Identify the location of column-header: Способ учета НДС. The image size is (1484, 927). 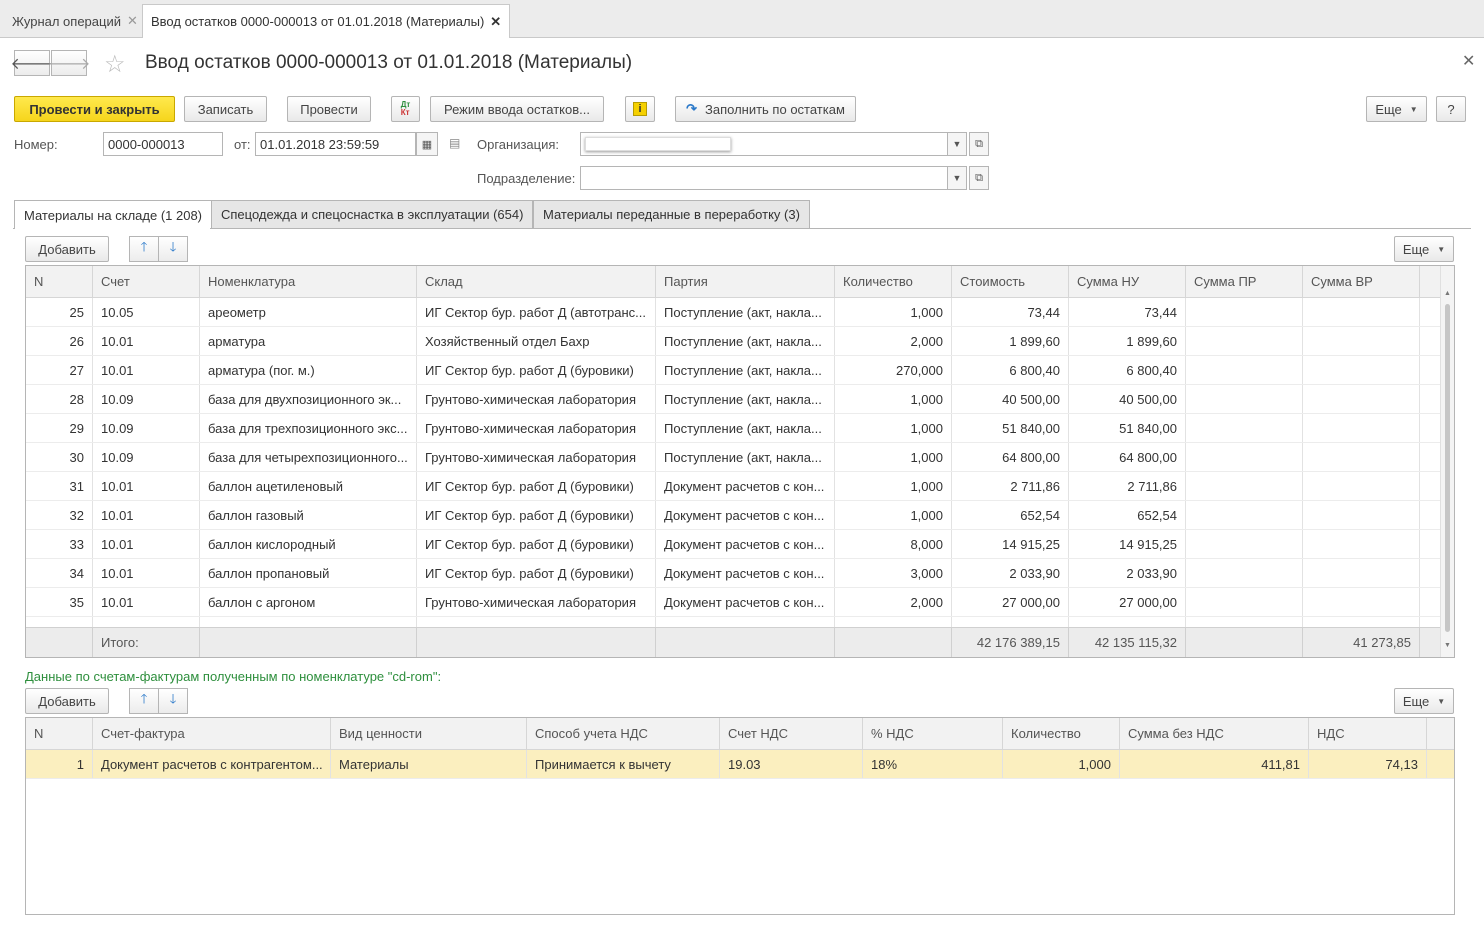
(623, 733).